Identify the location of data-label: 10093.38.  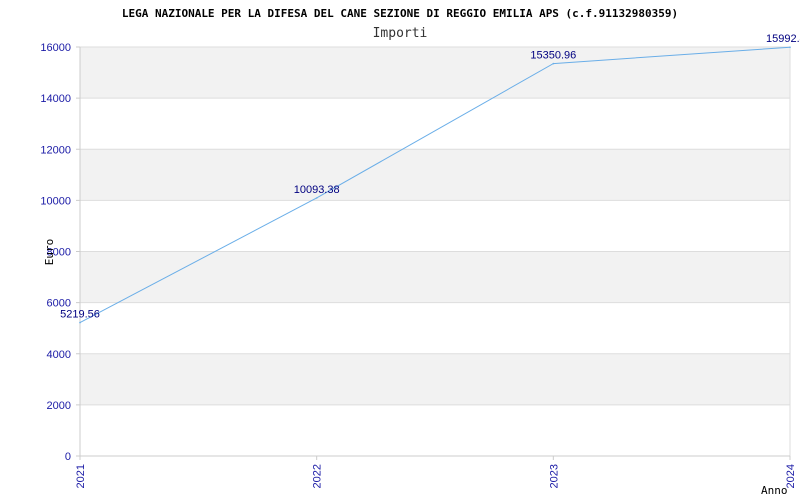
(317, 190).